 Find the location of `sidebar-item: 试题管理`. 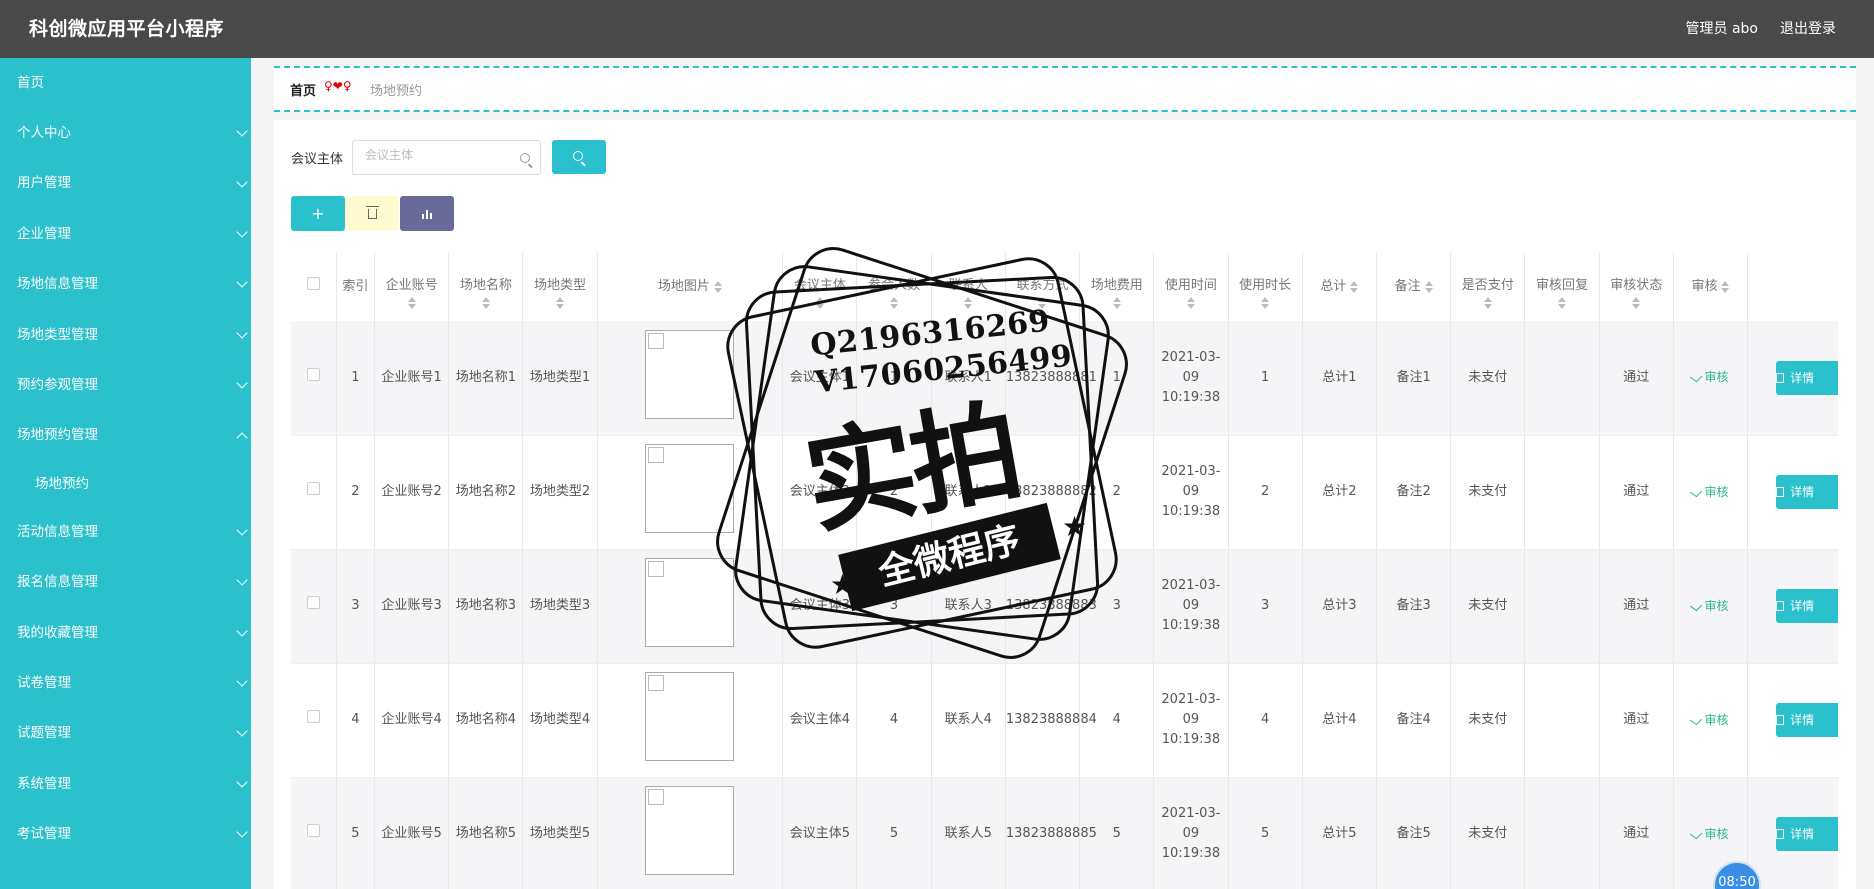

sidebar-item: 试题管理 is located at coordinates (125, 733).